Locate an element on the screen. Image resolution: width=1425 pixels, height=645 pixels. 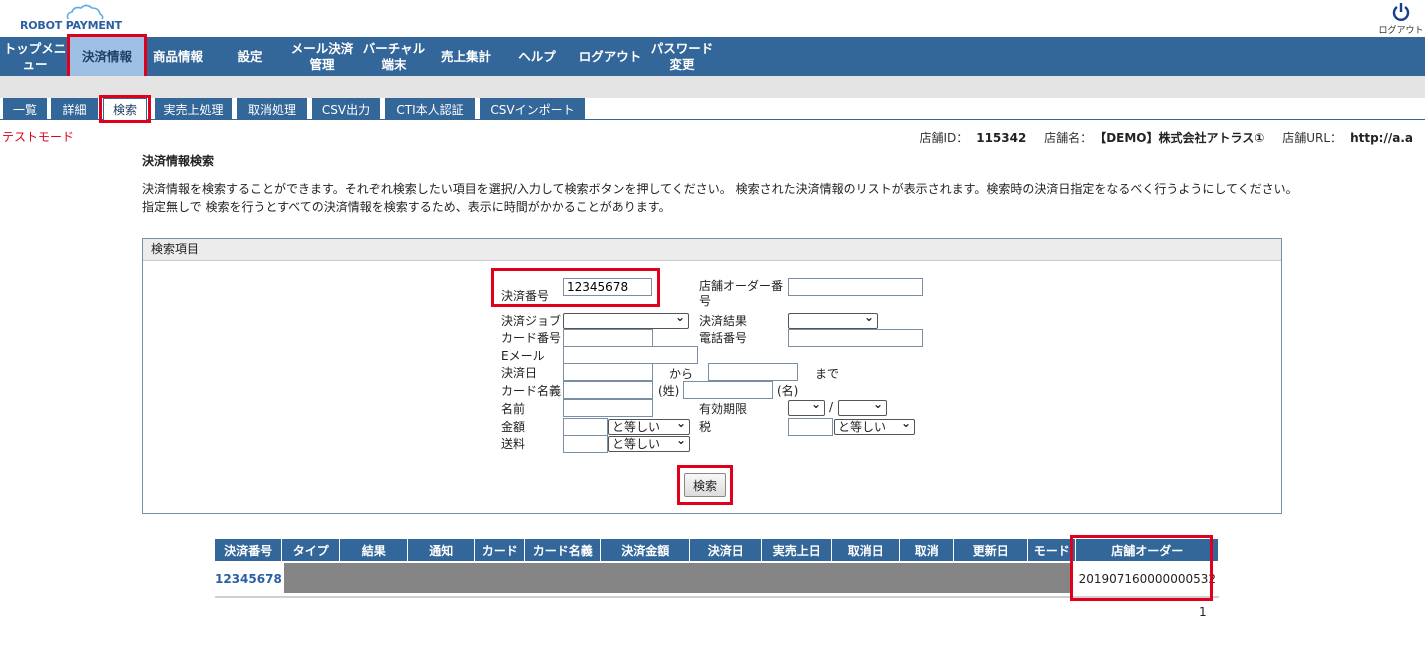
name-label: 名前 is located at coordinates (513, 409).